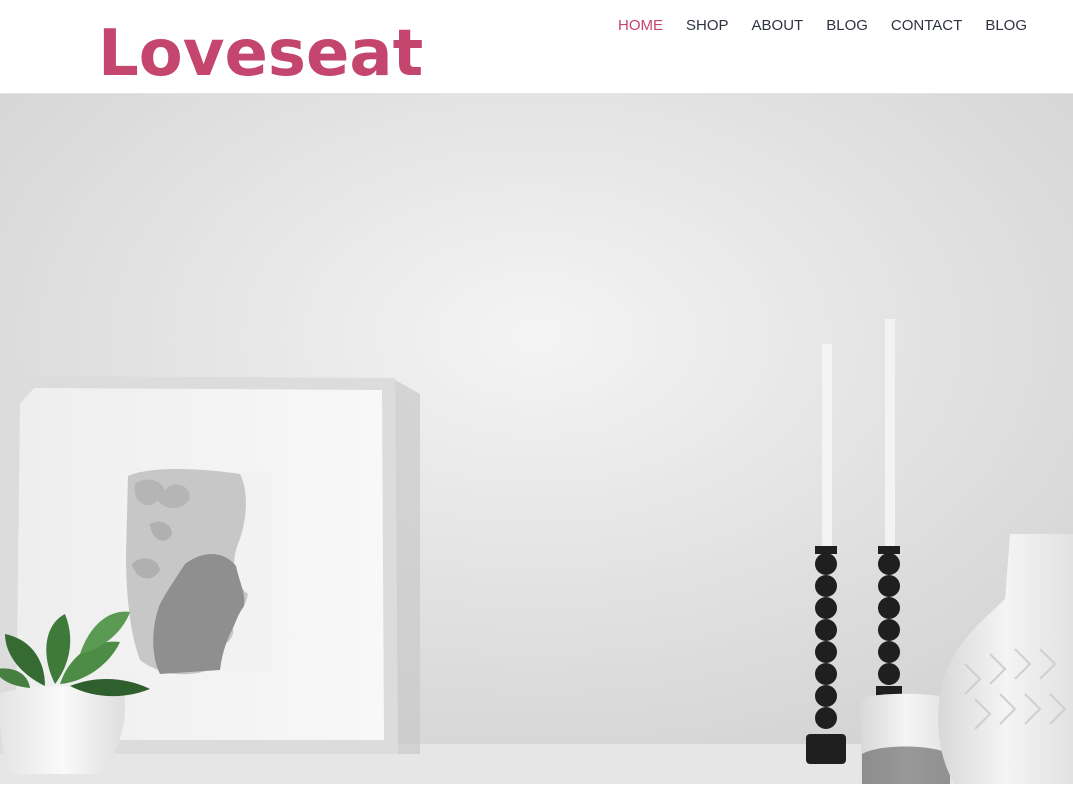  I want to click on nav-item-shop: SHOP, so click(707, 26).